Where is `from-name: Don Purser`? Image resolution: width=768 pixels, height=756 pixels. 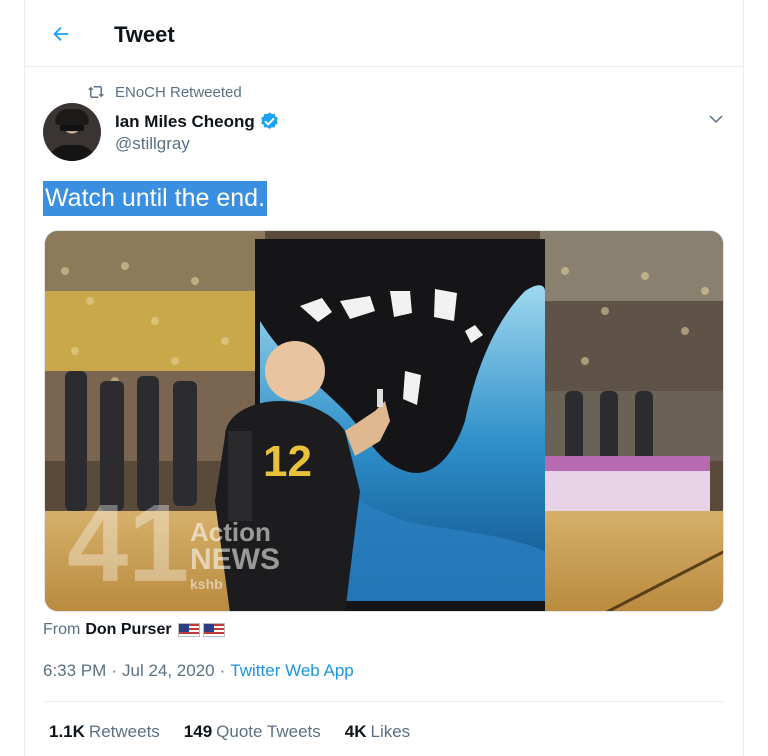
from-name: Don Purser is located at coordinates (128, 630).